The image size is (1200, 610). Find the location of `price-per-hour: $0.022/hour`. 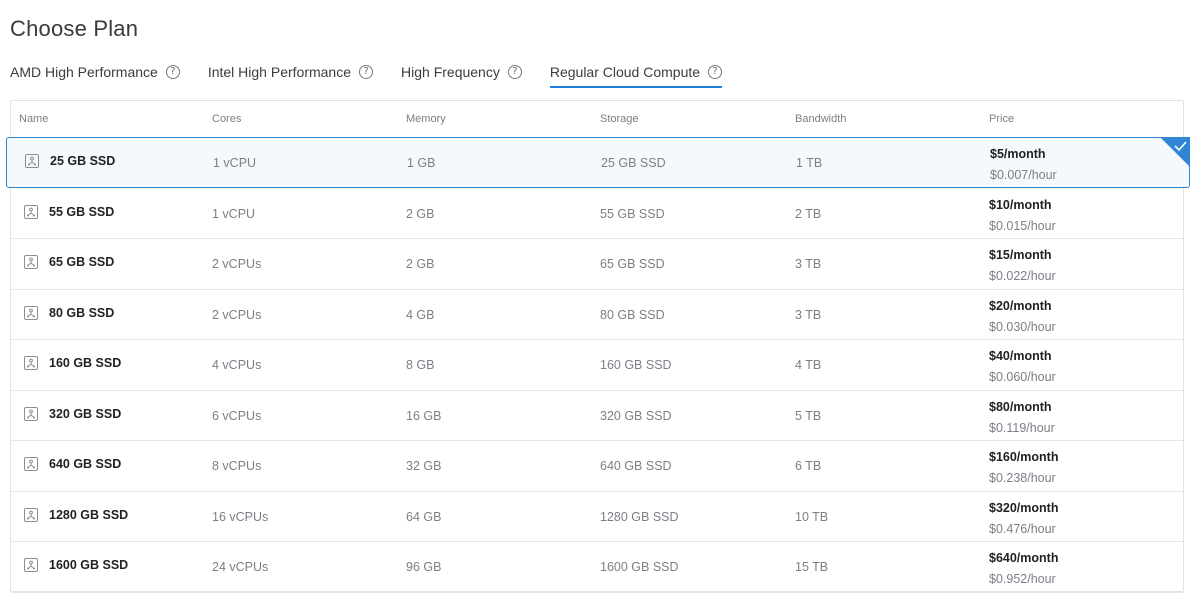

price-per-hour: $0.022/hour is located at coordinates (1022, 276).